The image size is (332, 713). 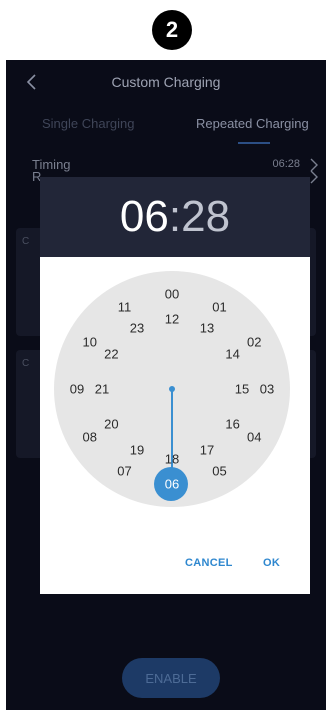 What do you see at coordinates (125, 306) in the screenshot?
I see `hour-11: 11` at bounding box center [125, 306].